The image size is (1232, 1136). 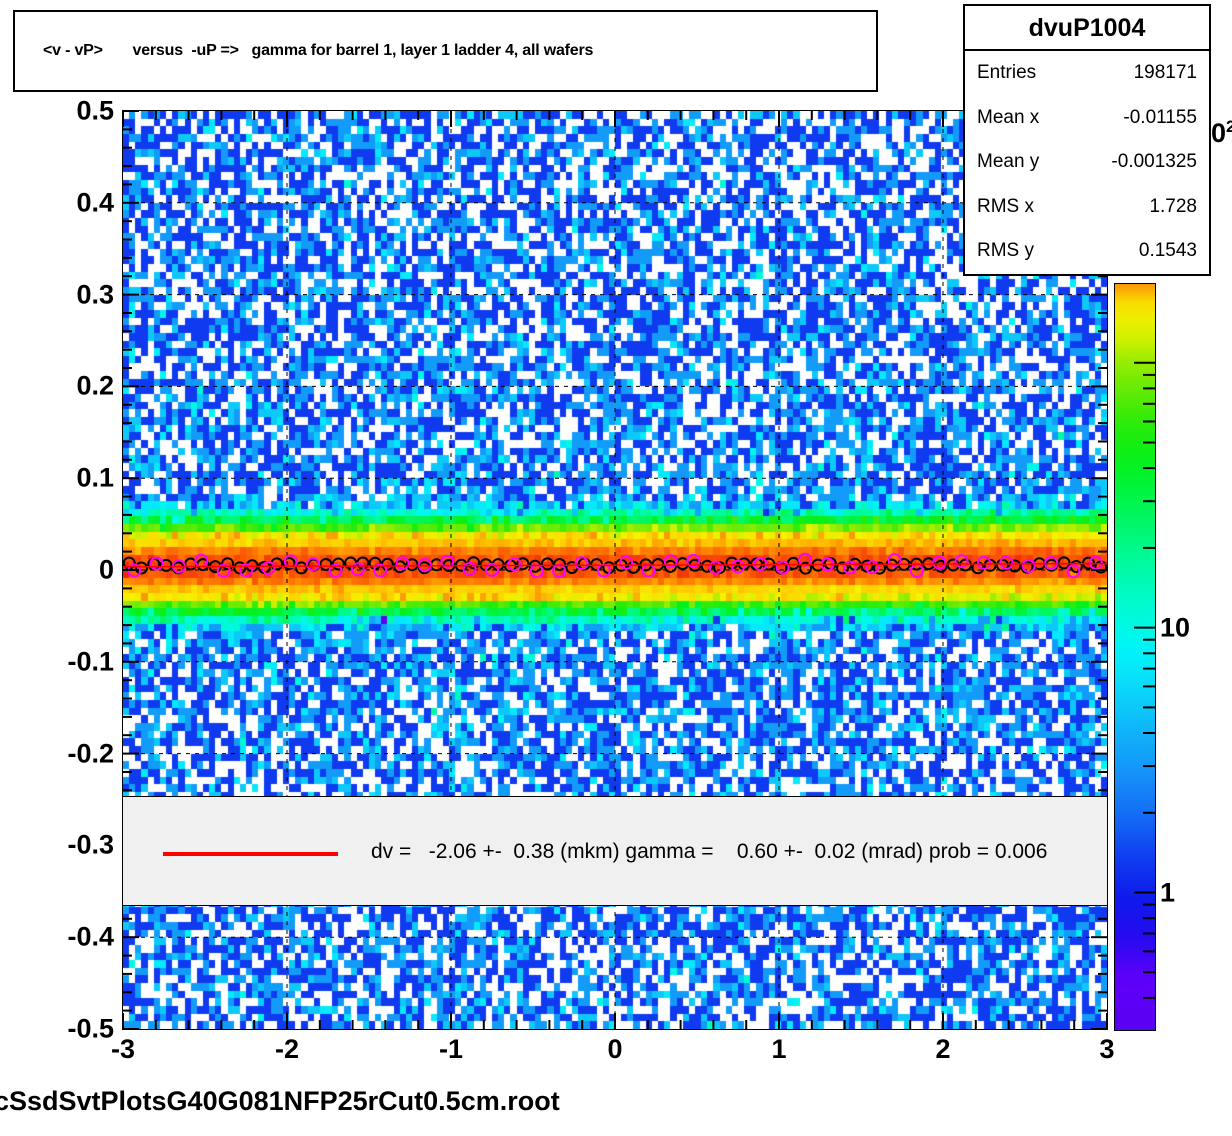 I want to click on x-tick-label: 3, so click(x=1107, y=1049).